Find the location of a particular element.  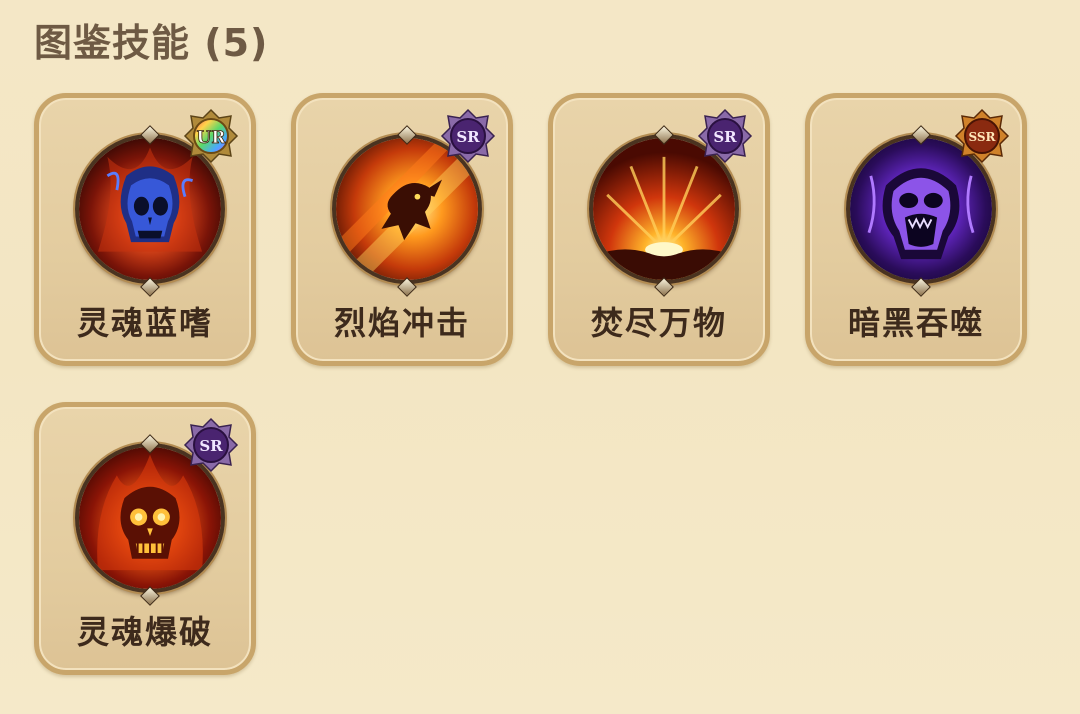

rarity-label: SSR is located at coordinates (982, 137).